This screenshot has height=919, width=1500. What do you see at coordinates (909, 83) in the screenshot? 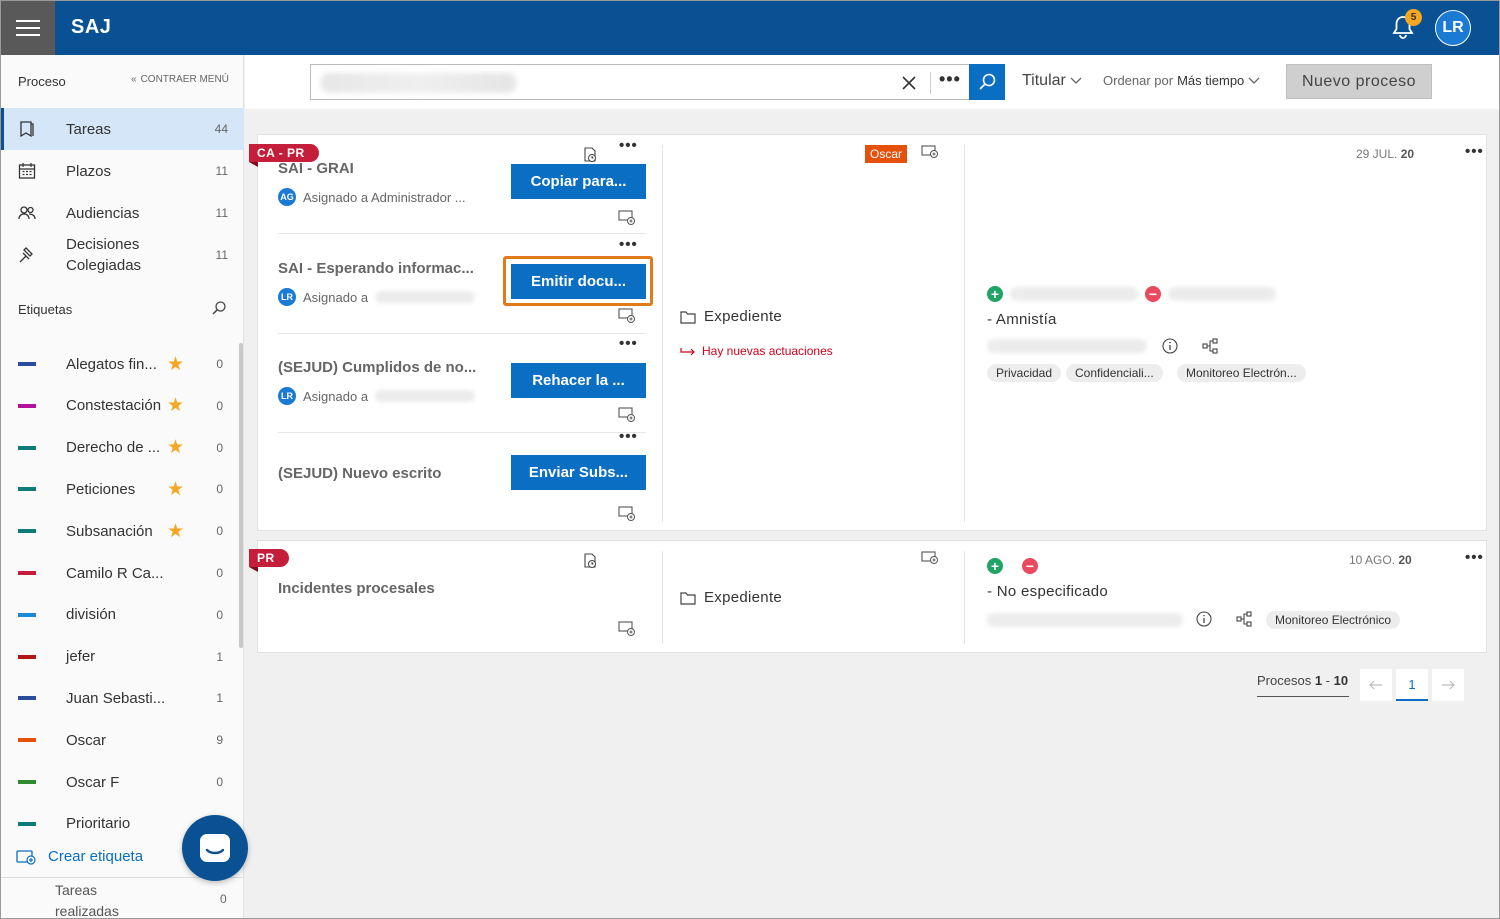
I see `close-icon` at bounding box center [909, 83].